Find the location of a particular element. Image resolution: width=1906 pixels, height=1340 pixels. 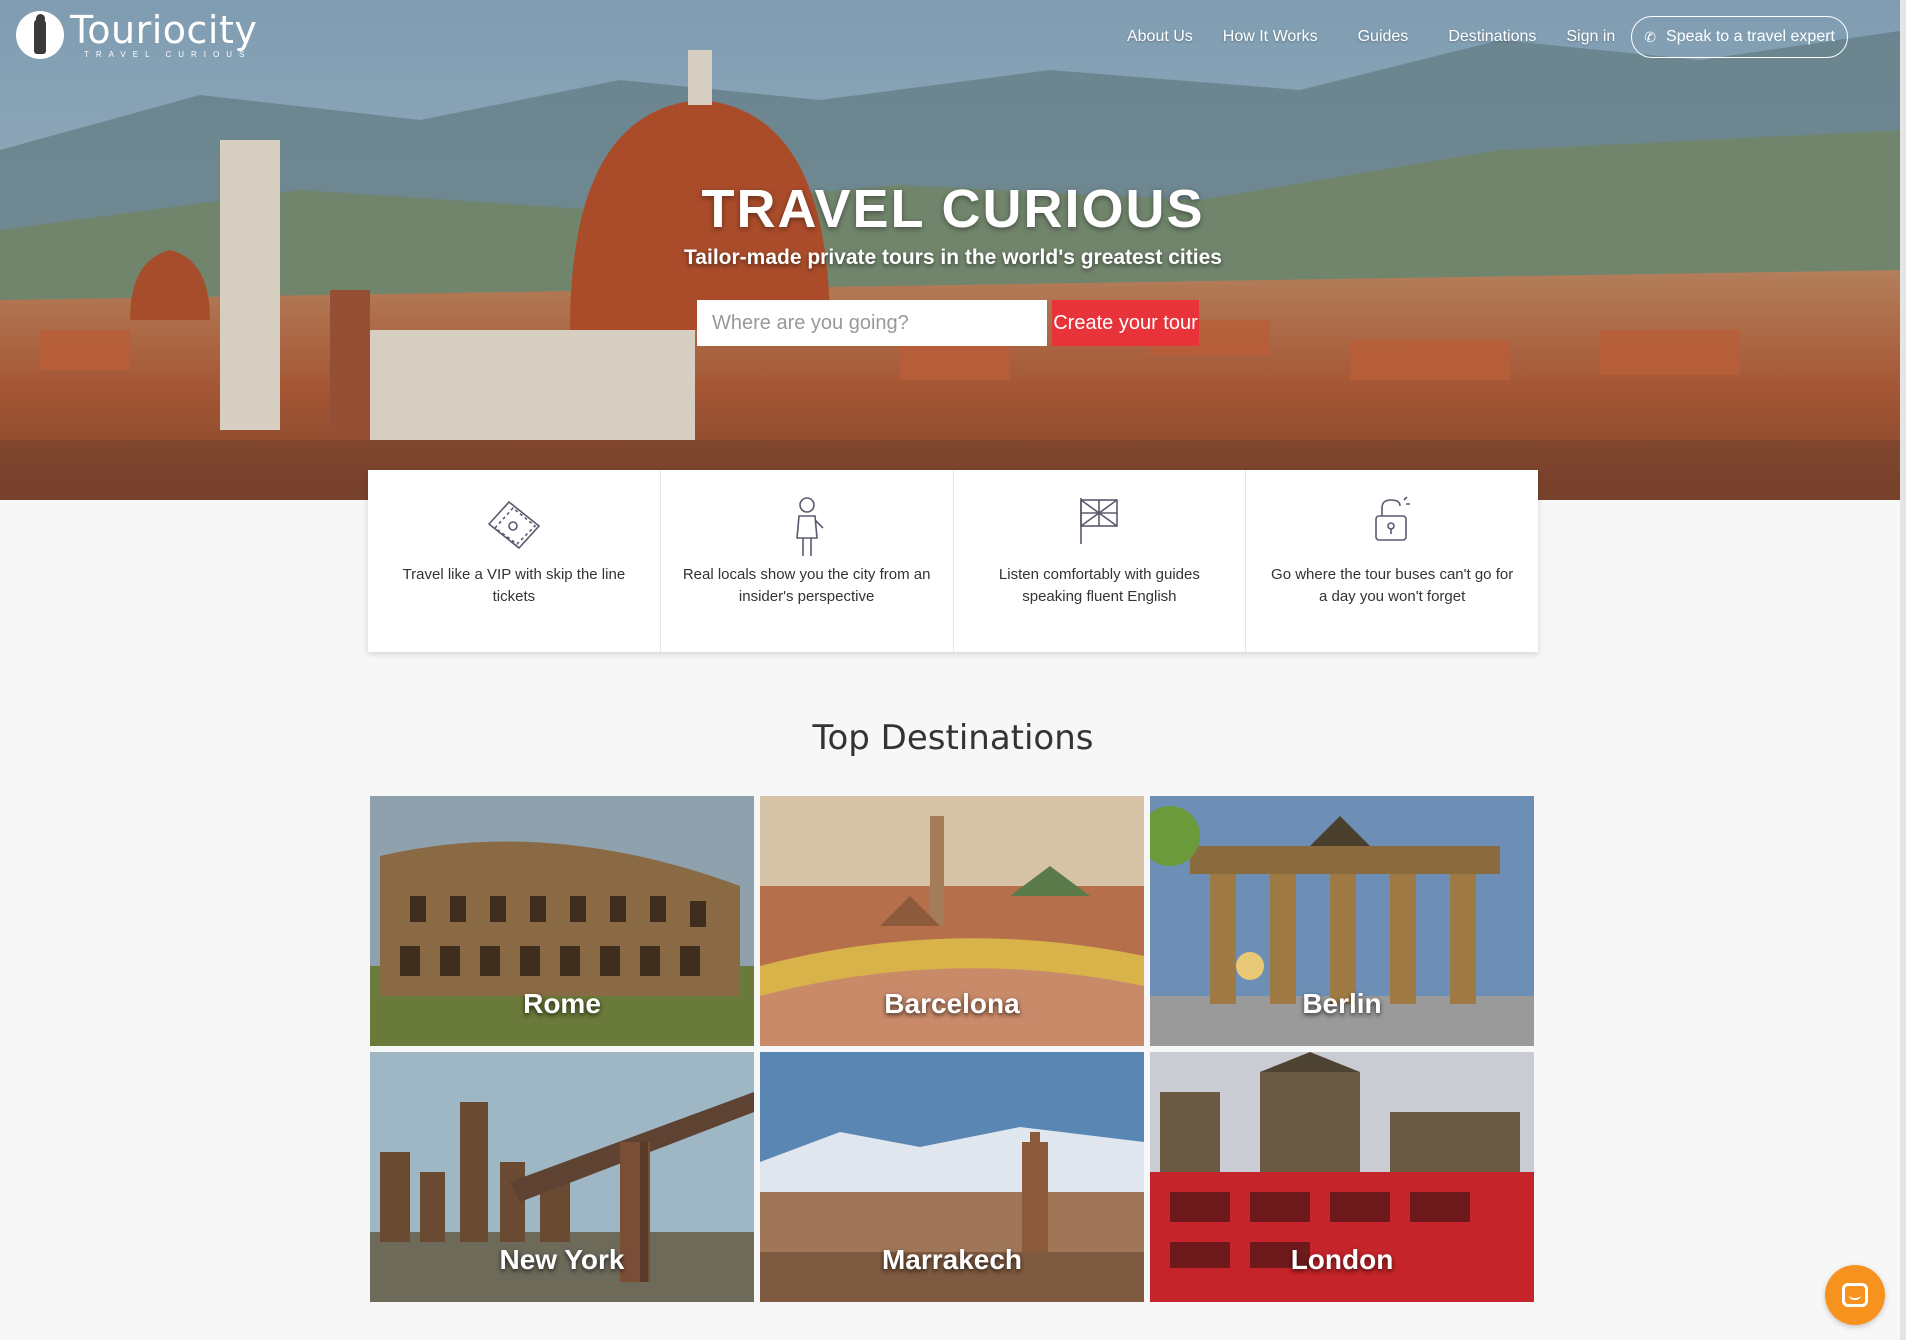

brand-name: Touriocity is located at coordinates (164, 30).